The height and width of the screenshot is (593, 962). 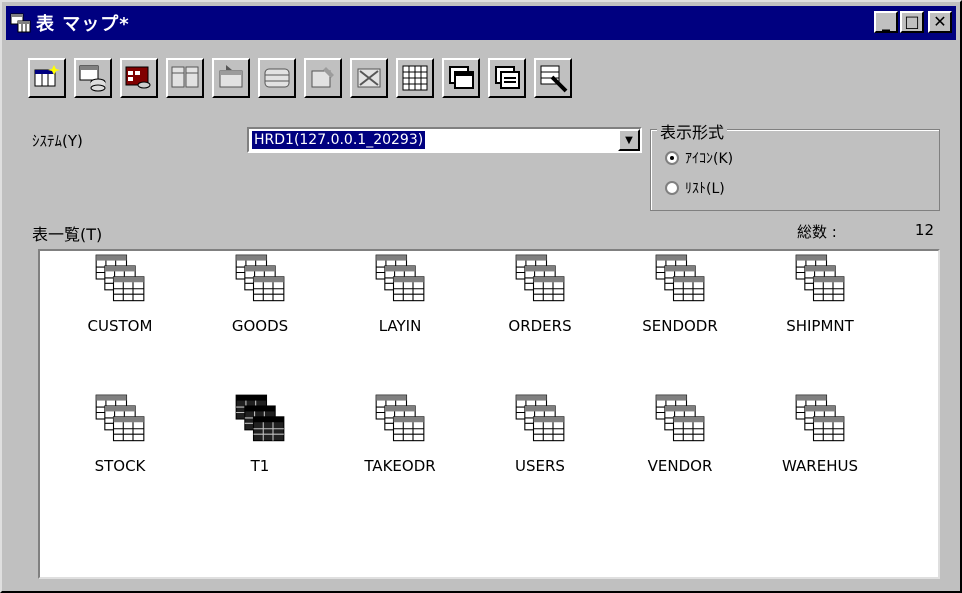 I want to click on radio-list-view-label: ﾘｽﾄ(L), so click(x=705, y=189).